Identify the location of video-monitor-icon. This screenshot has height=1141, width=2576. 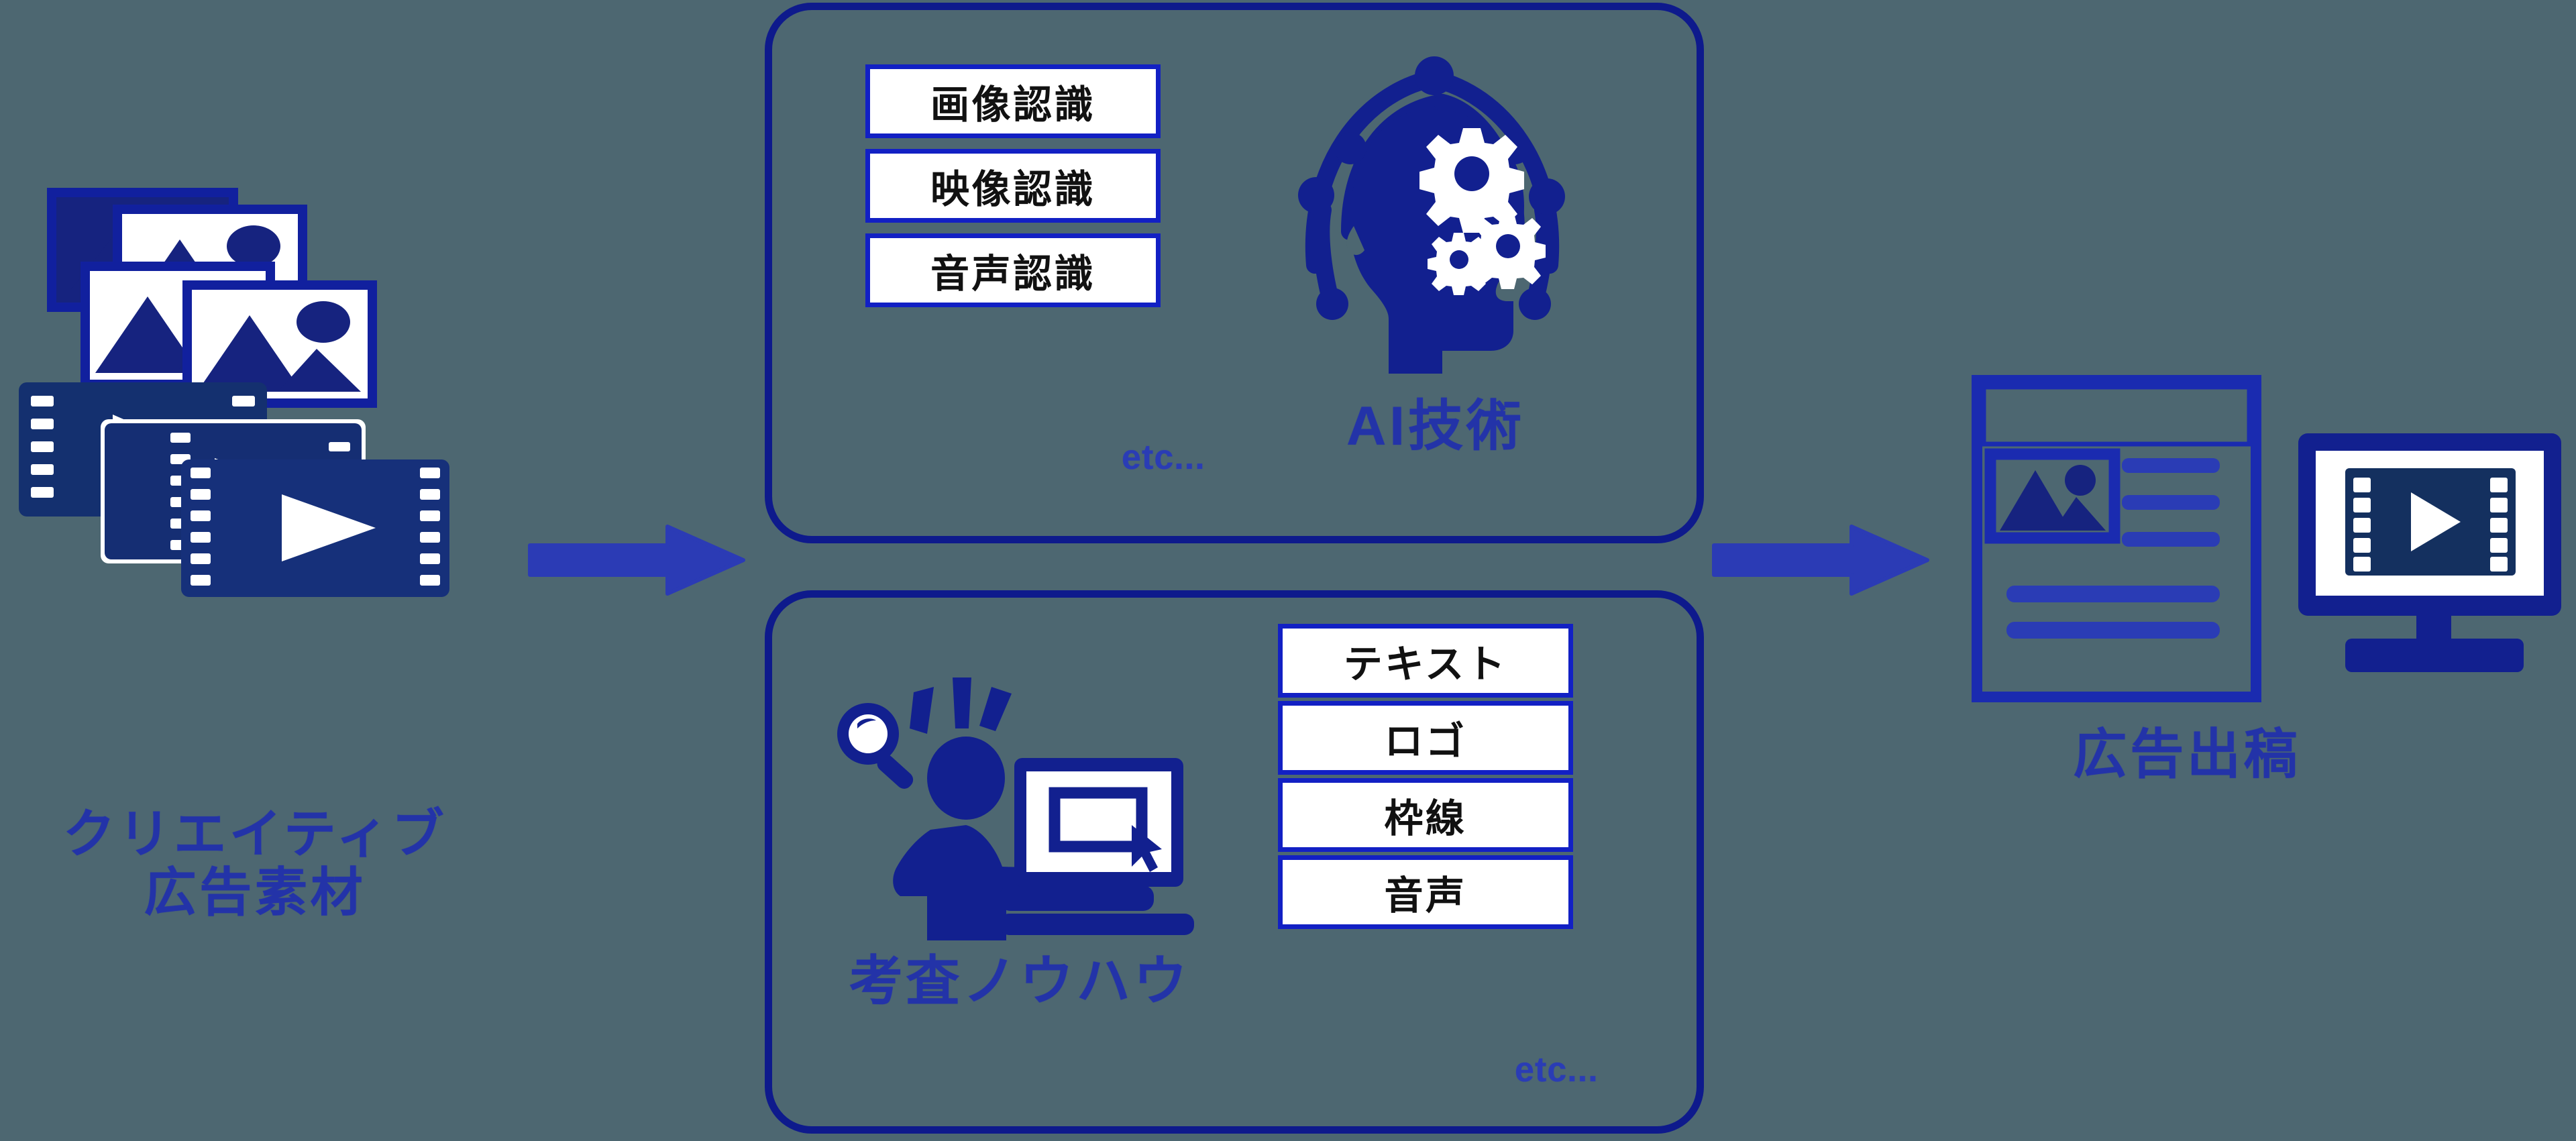
(2429, 552).